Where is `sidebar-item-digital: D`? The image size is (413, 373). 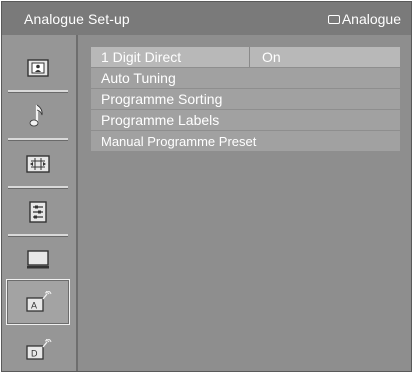
sidebar-item-digital: D is located at coordinates (38, 350).